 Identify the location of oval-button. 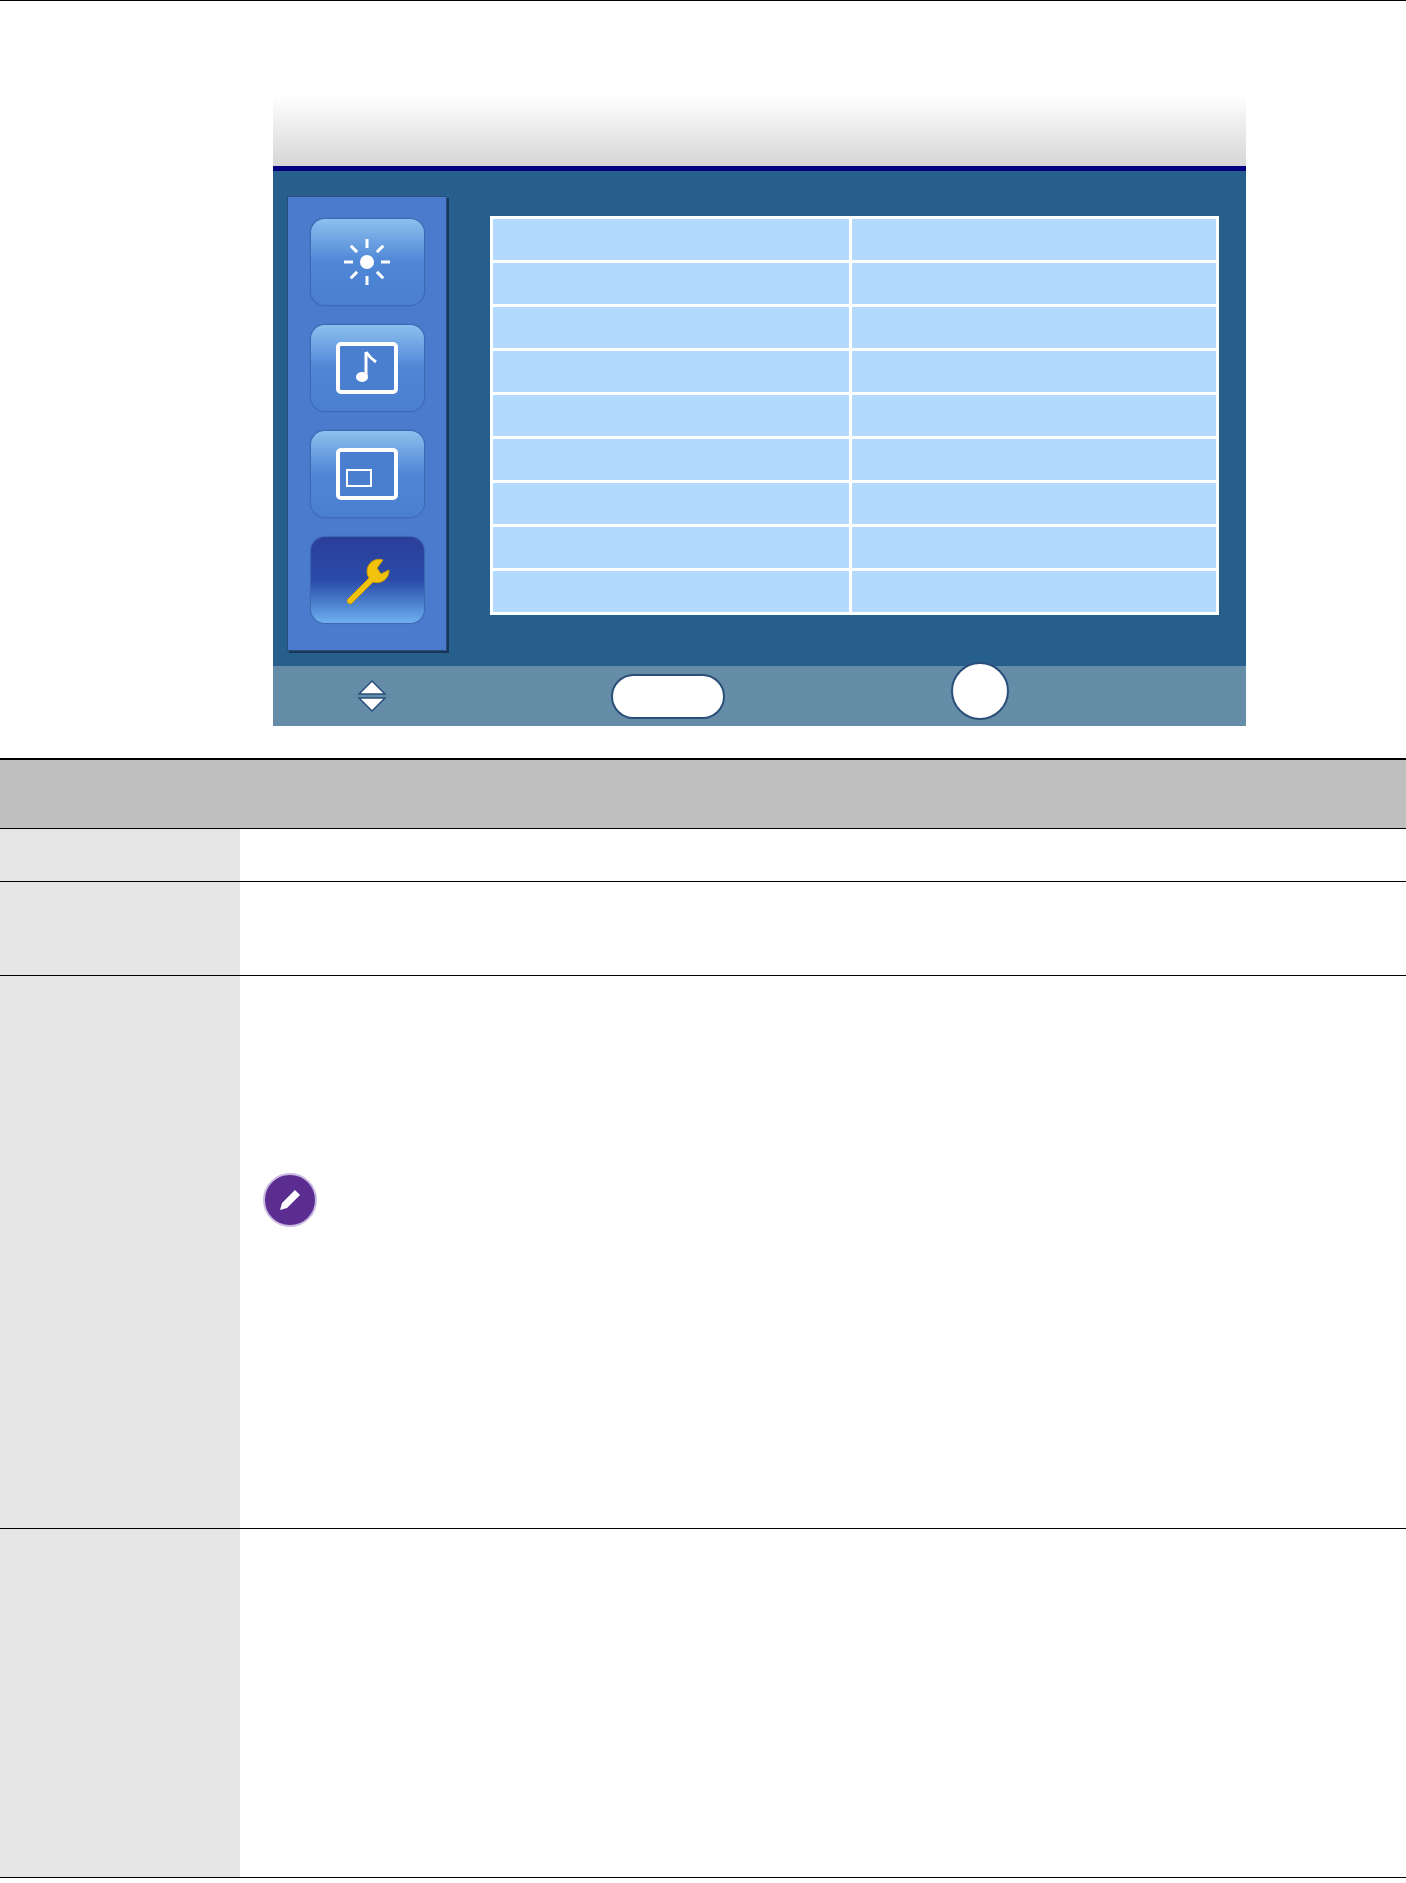
(668, 696).